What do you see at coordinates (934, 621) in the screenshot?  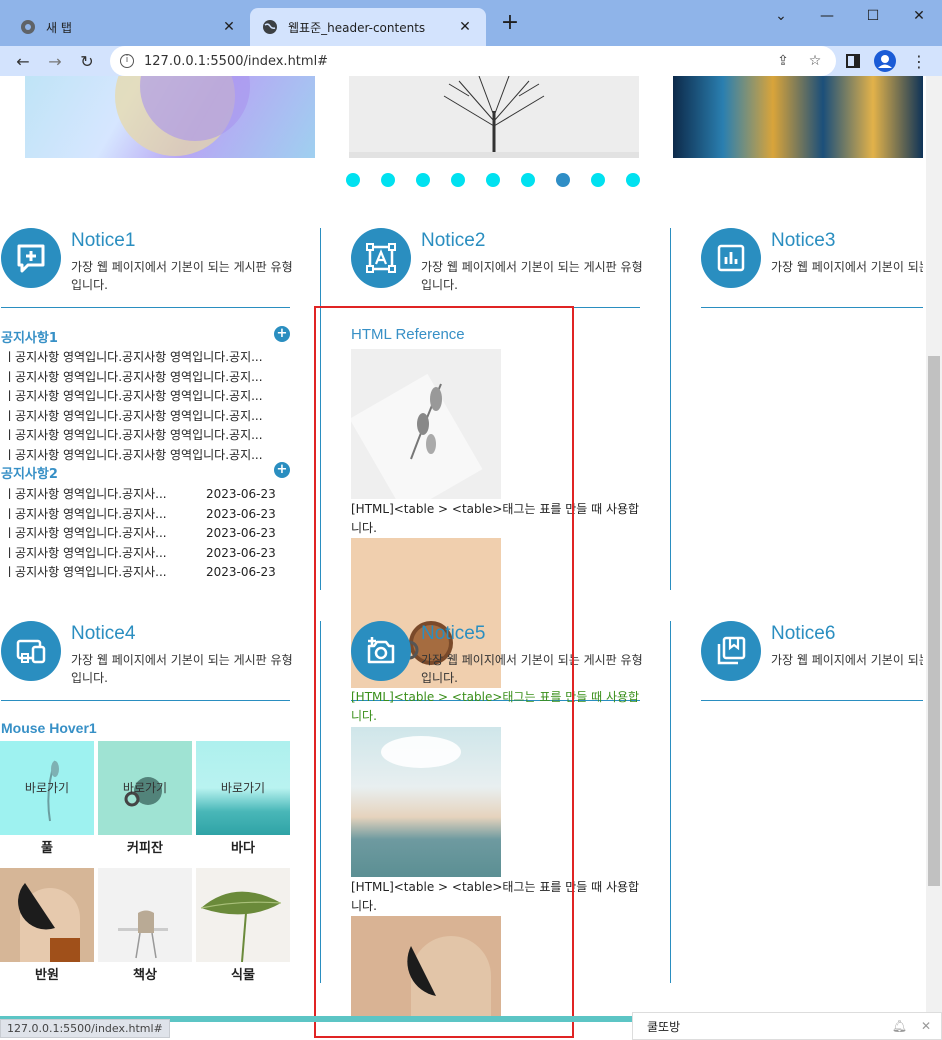 I see `scrollbar-thumb` at bounding box center [934, 621].